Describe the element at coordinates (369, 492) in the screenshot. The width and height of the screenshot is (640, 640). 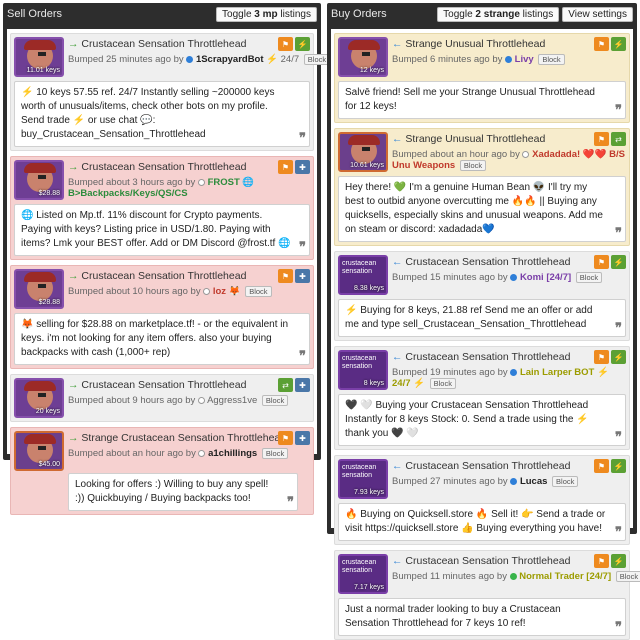
I see `item-price-badge: 7.93 keys` at that location.